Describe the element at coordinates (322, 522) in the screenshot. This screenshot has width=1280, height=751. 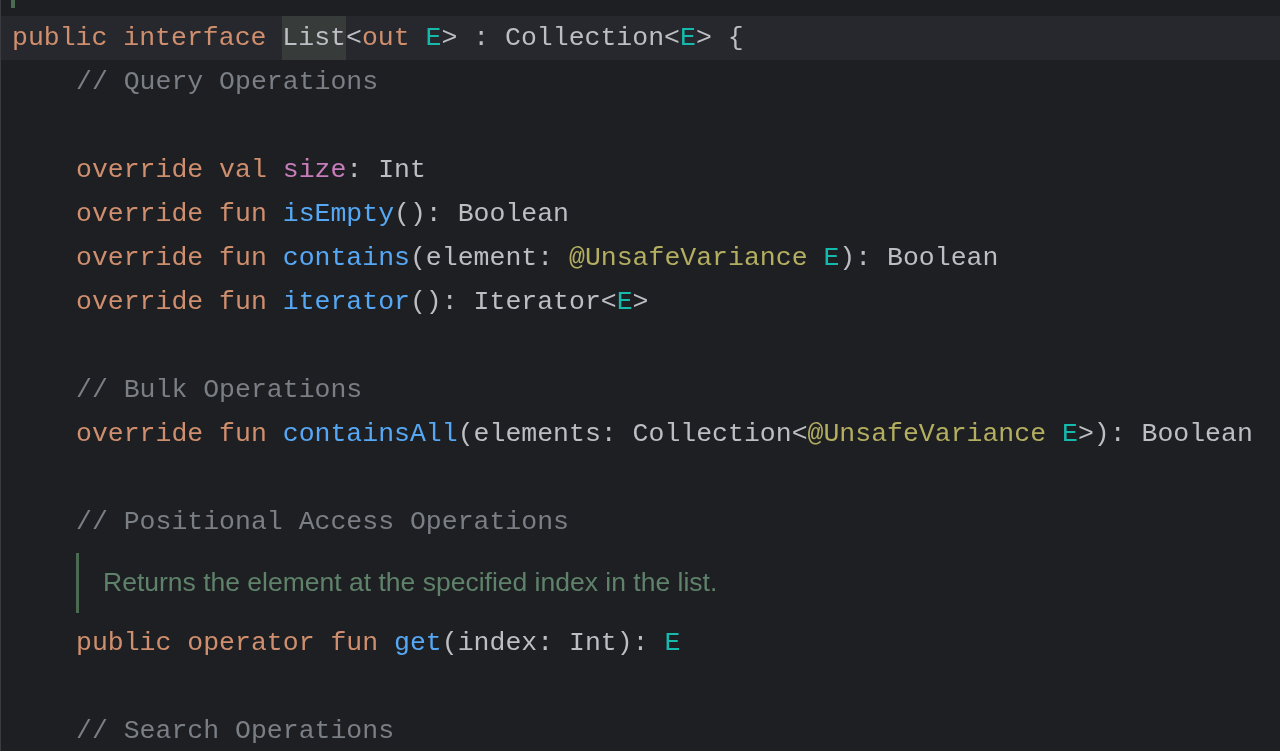
I see `code-token: // Positional Access Operations` at that location.